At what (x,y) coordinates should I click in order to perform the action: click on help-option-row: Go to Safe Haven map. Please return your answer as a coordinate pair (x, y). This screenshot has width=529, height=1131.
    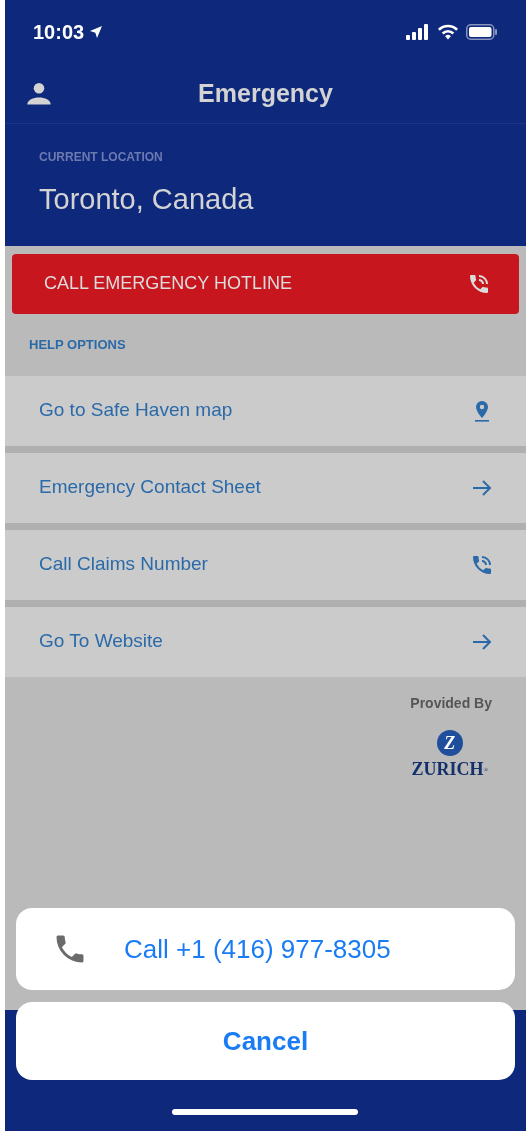
    Looking at the image, I should click on (265, 410).